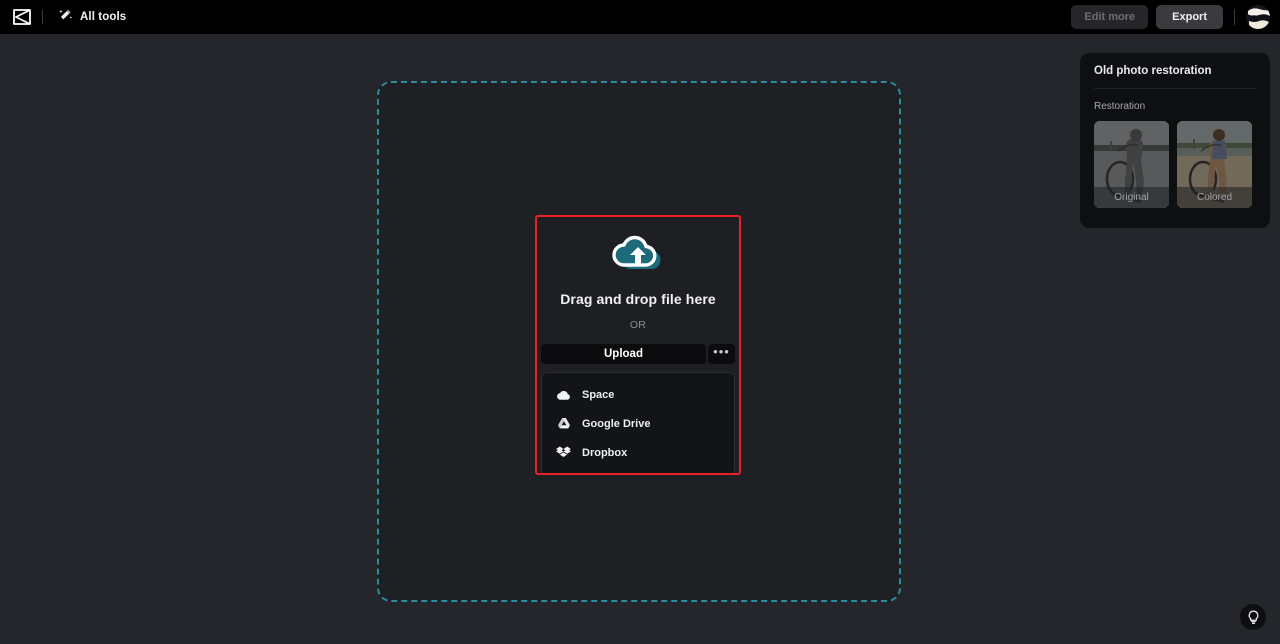  I want to click on thumbnail-original-label: Original, so click(1131, 197).